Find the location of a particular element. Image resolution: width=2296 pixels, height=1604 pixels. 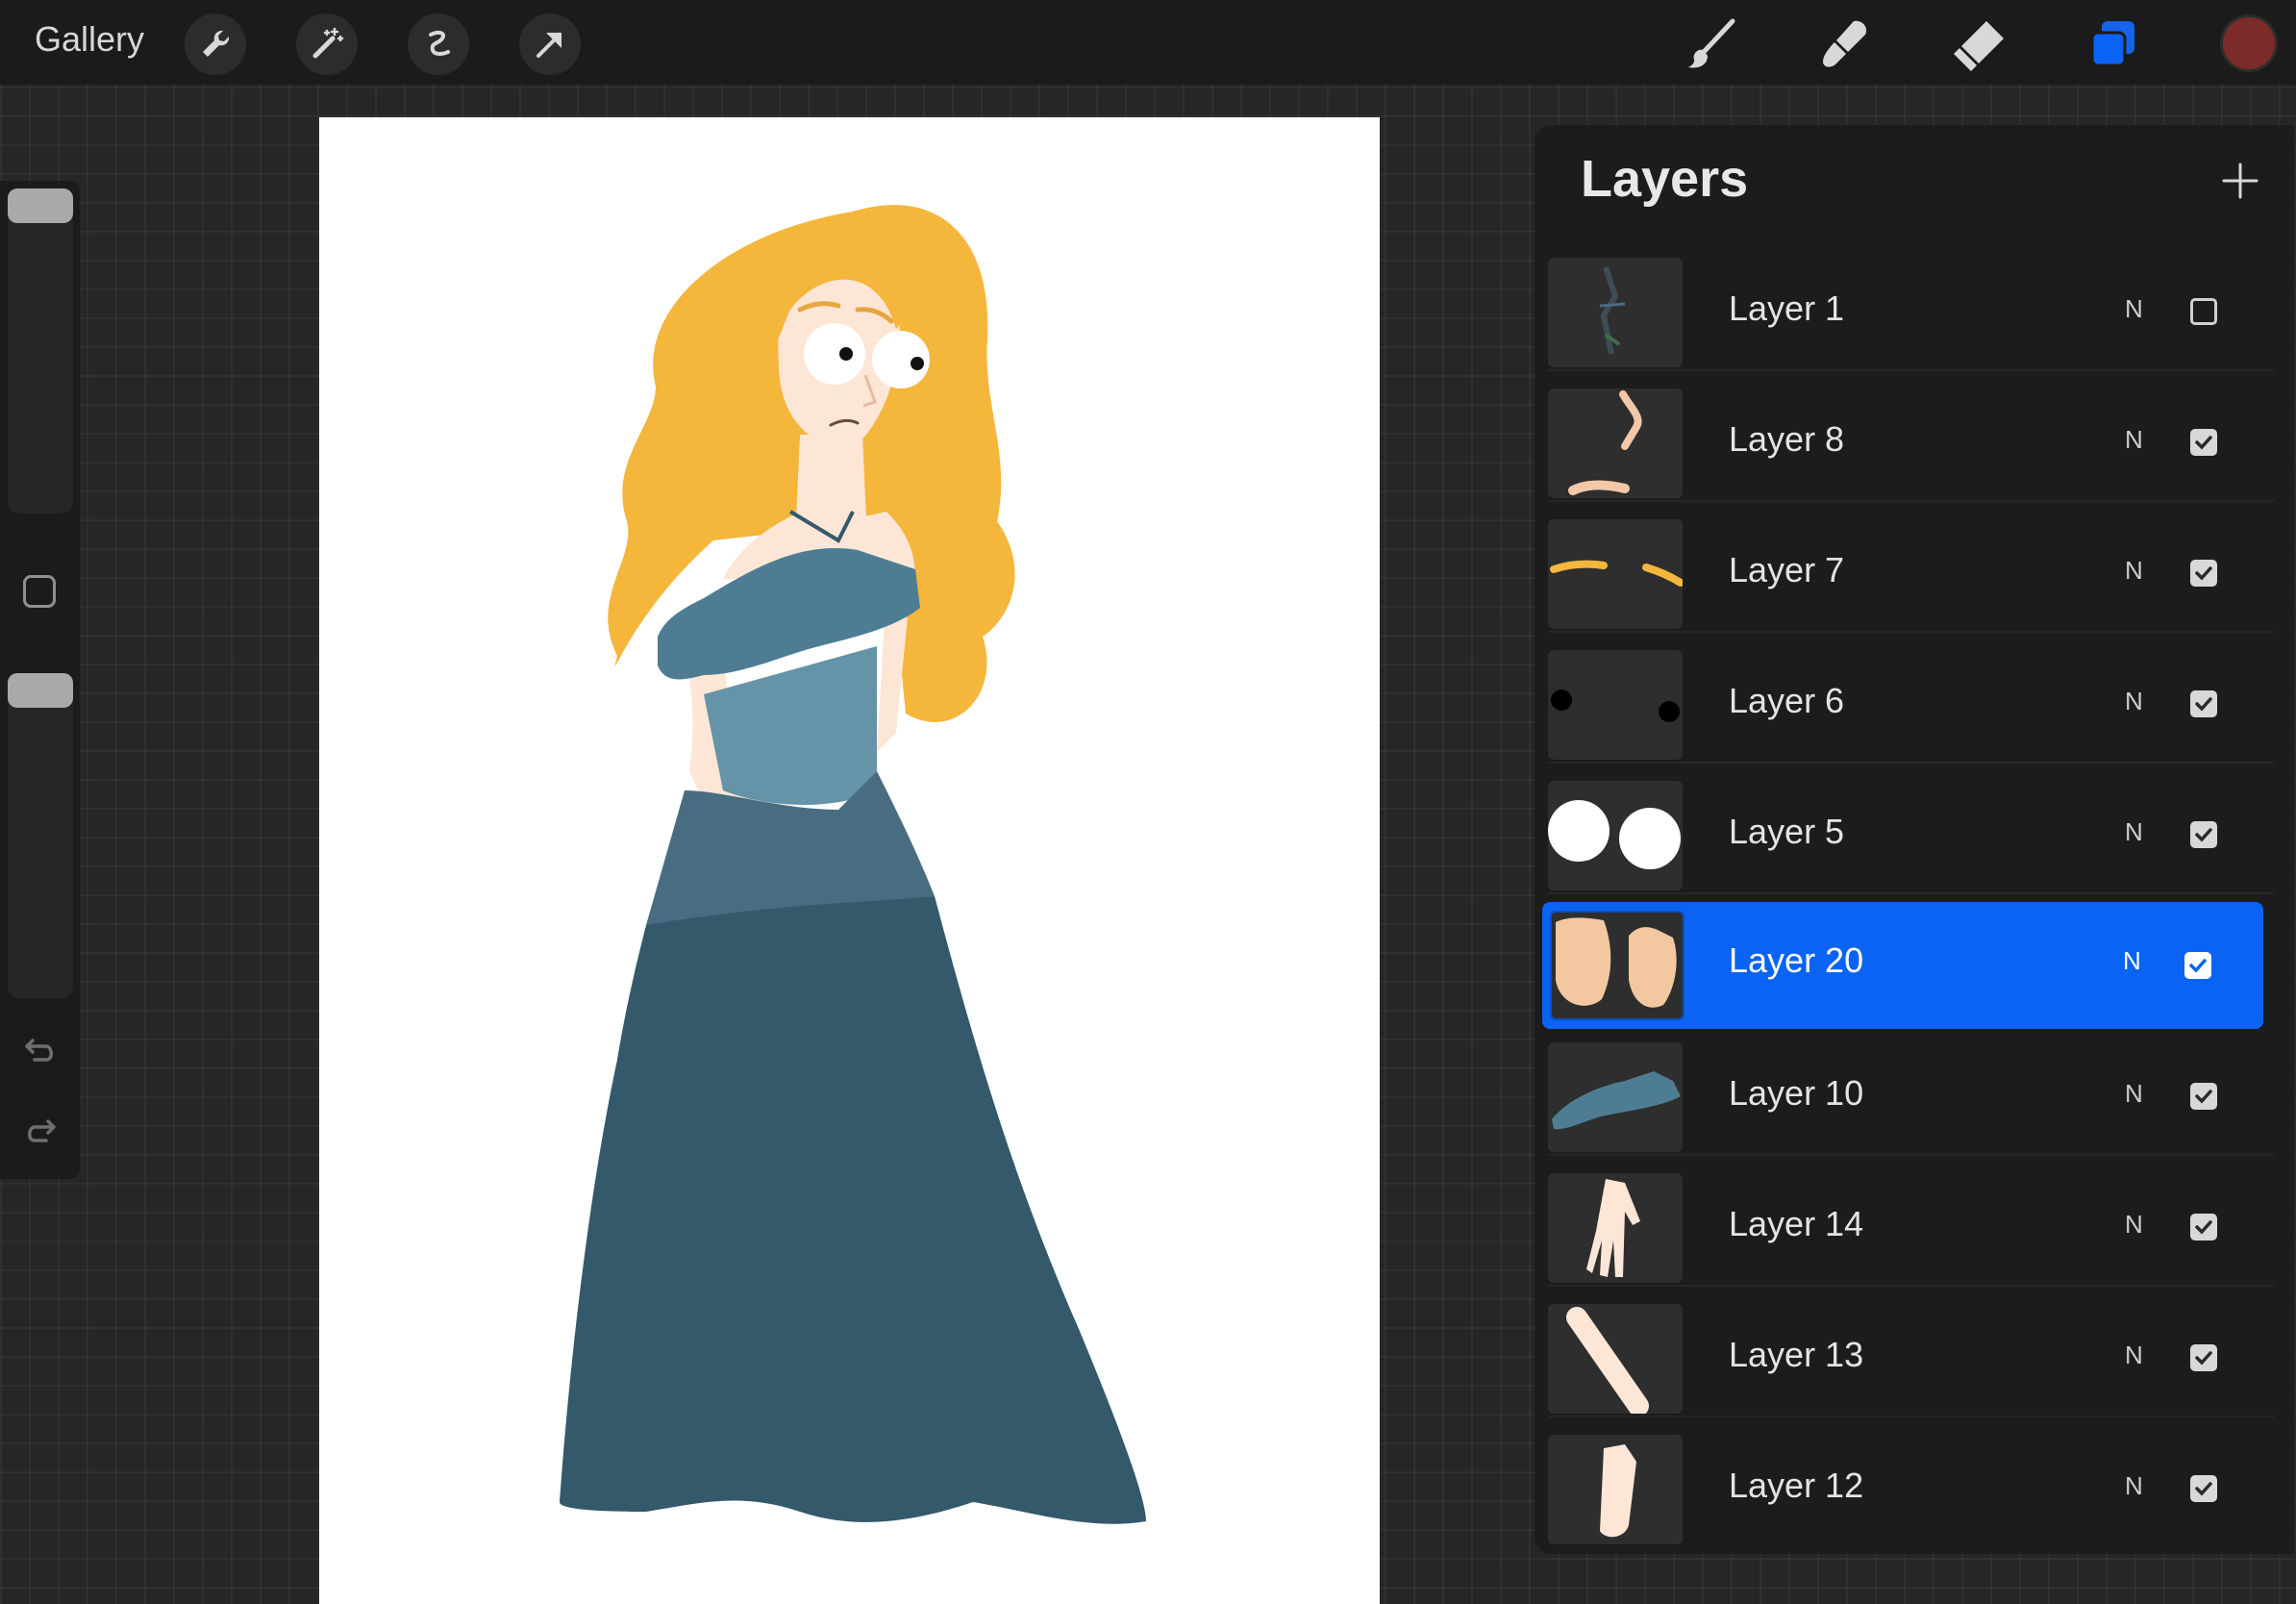

color-picker-button is located at coordinates (2249, 43).